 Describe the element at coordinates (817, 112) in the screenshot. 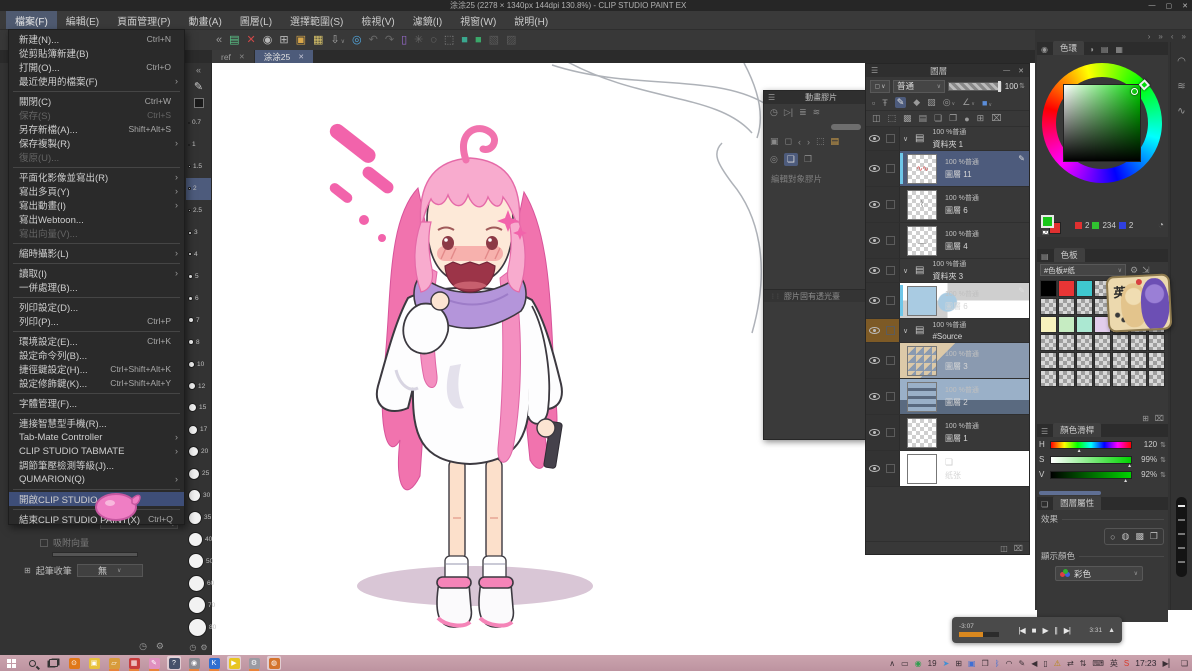

I see `cel-toolbar-icon: ≋` at that location.